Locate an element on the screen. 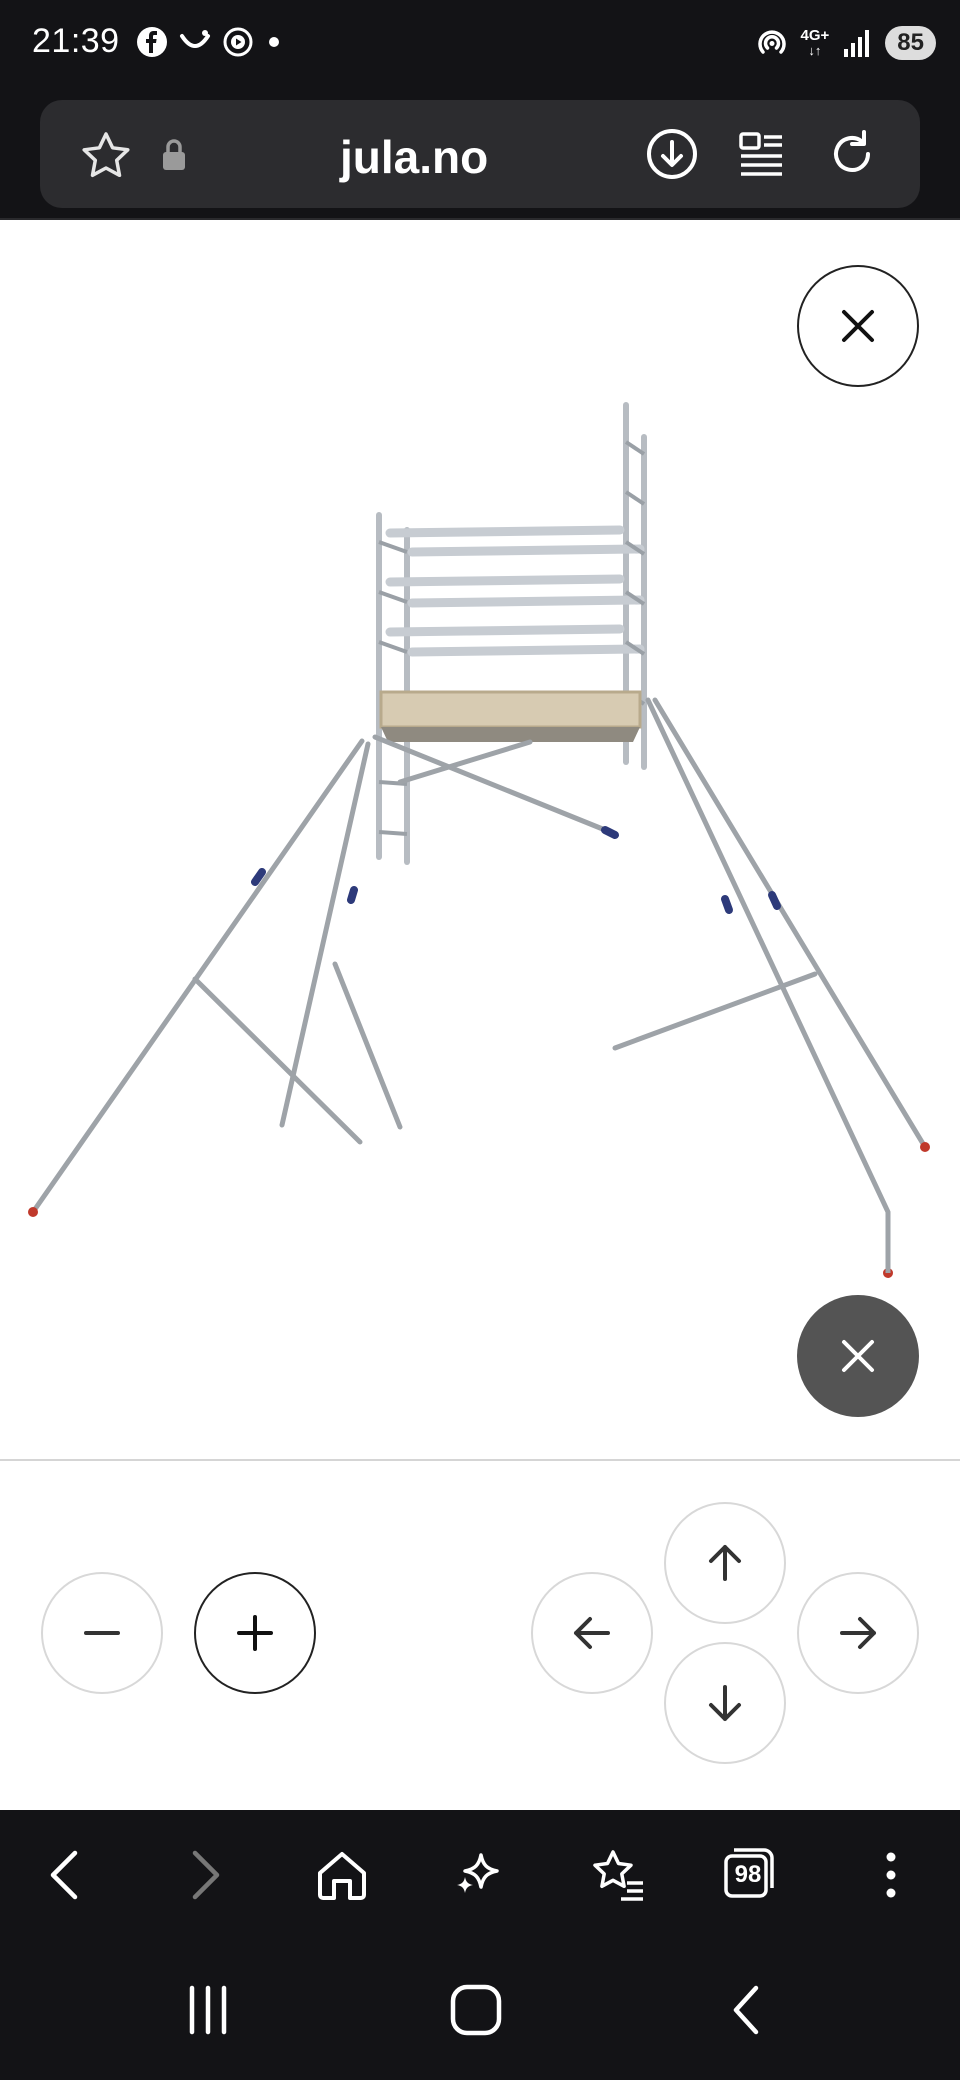 This screenshot has width=960, height=2080. arrow-left-icon is located at coordinates (592, 1633).